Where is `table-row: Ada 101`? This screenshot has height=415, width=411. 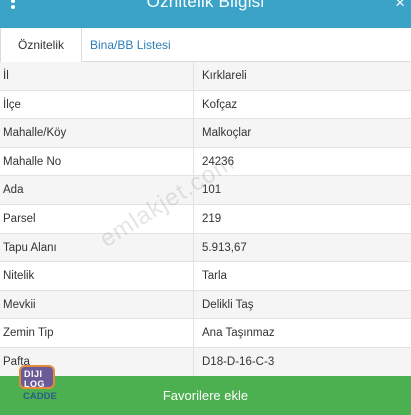 table-row: Ada 101 is located at coordinates (205, 190).